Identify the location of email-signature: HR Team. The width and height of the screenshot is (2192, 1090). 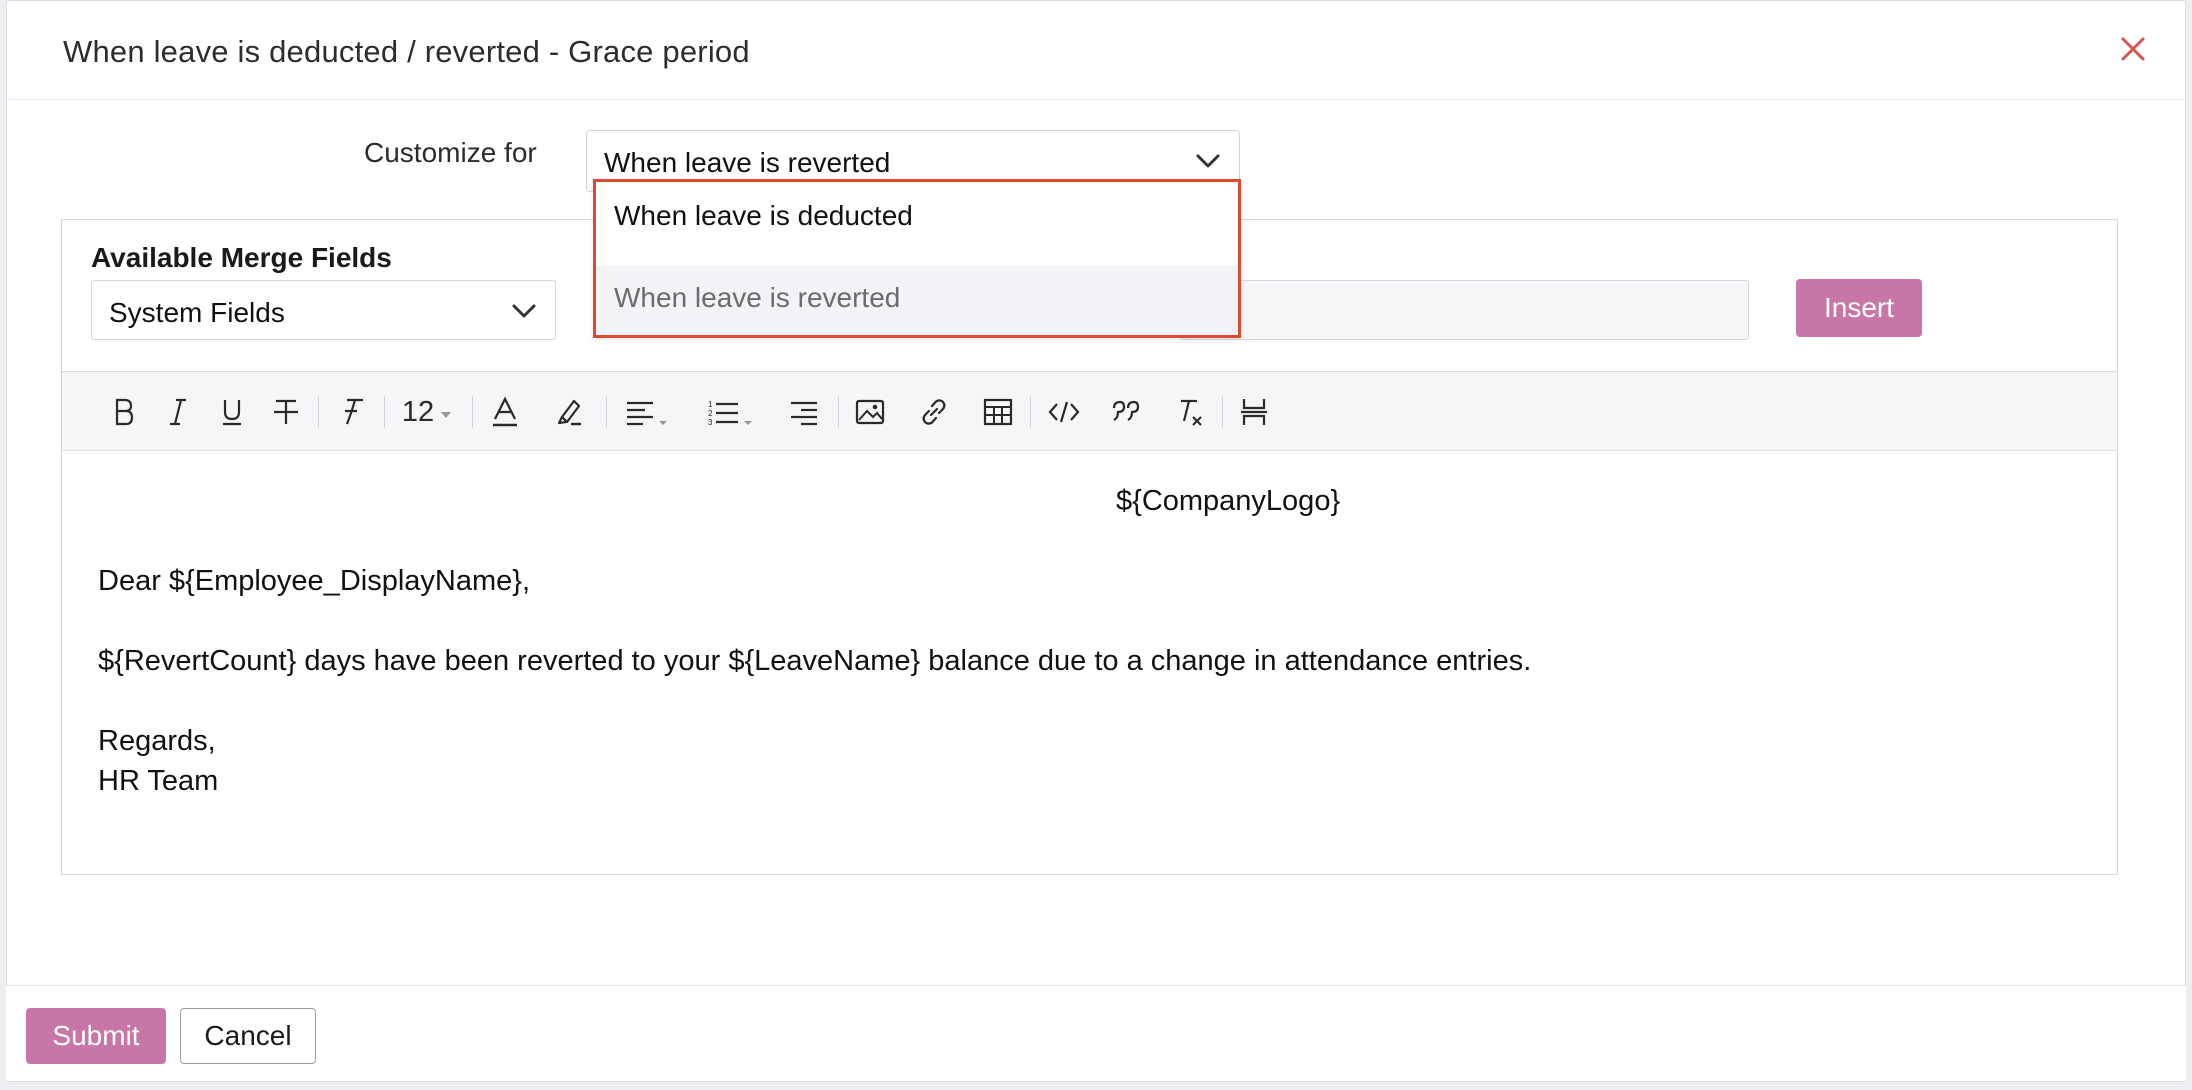
(158, 781).